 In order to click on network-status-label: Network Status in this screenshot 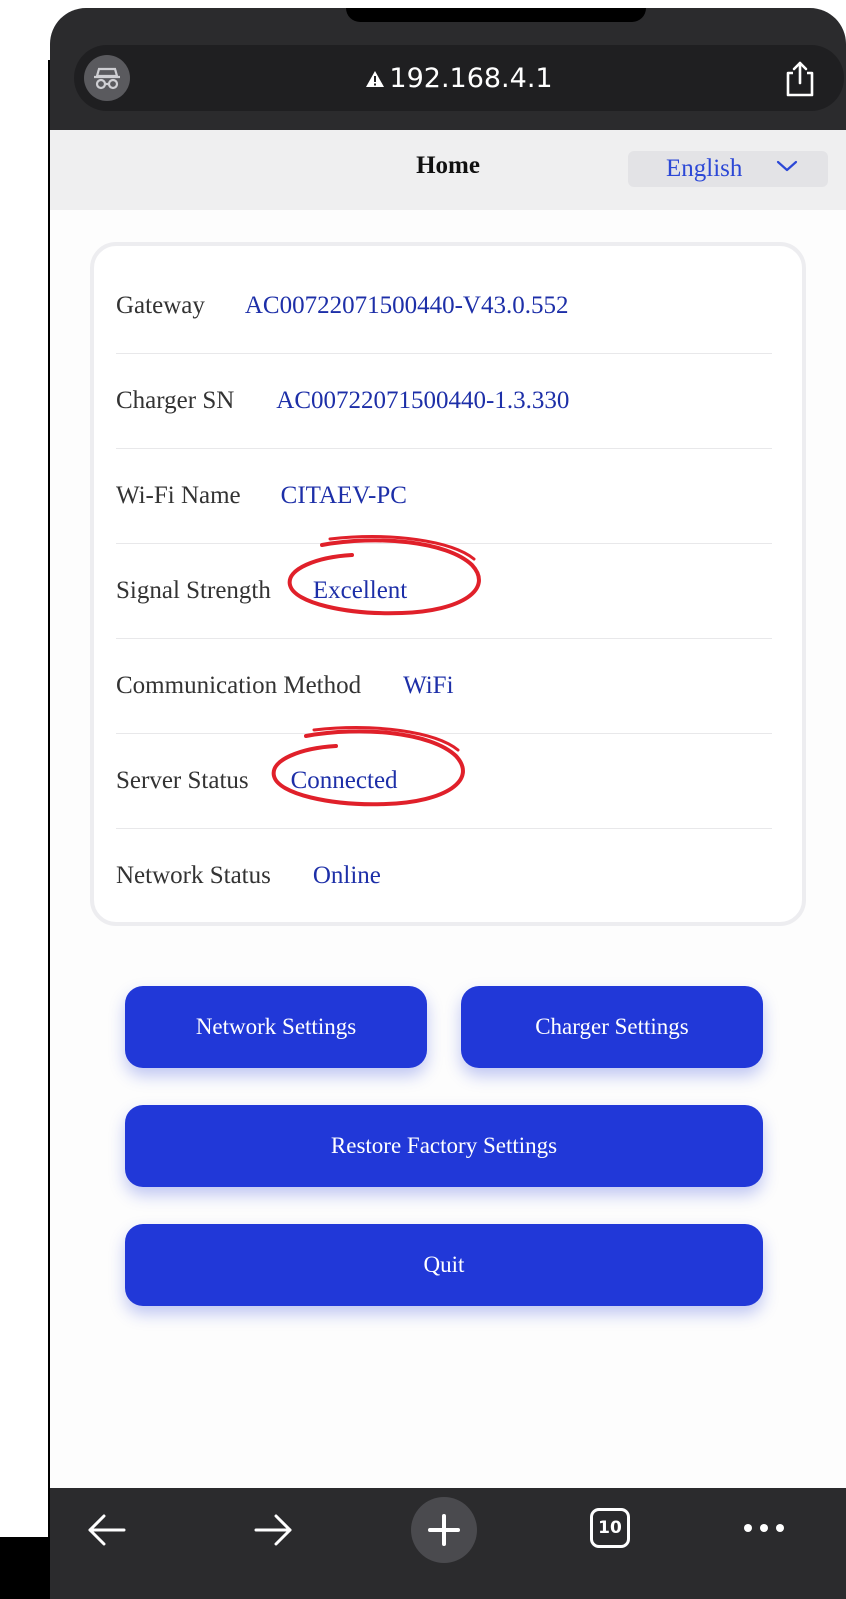, I will do `click(193, 875)`.